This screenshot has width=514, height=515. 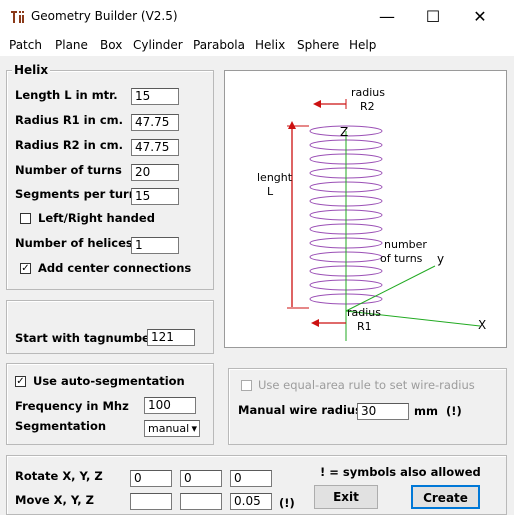 I want to click on length-input: 15, so click(x=155, y=96).